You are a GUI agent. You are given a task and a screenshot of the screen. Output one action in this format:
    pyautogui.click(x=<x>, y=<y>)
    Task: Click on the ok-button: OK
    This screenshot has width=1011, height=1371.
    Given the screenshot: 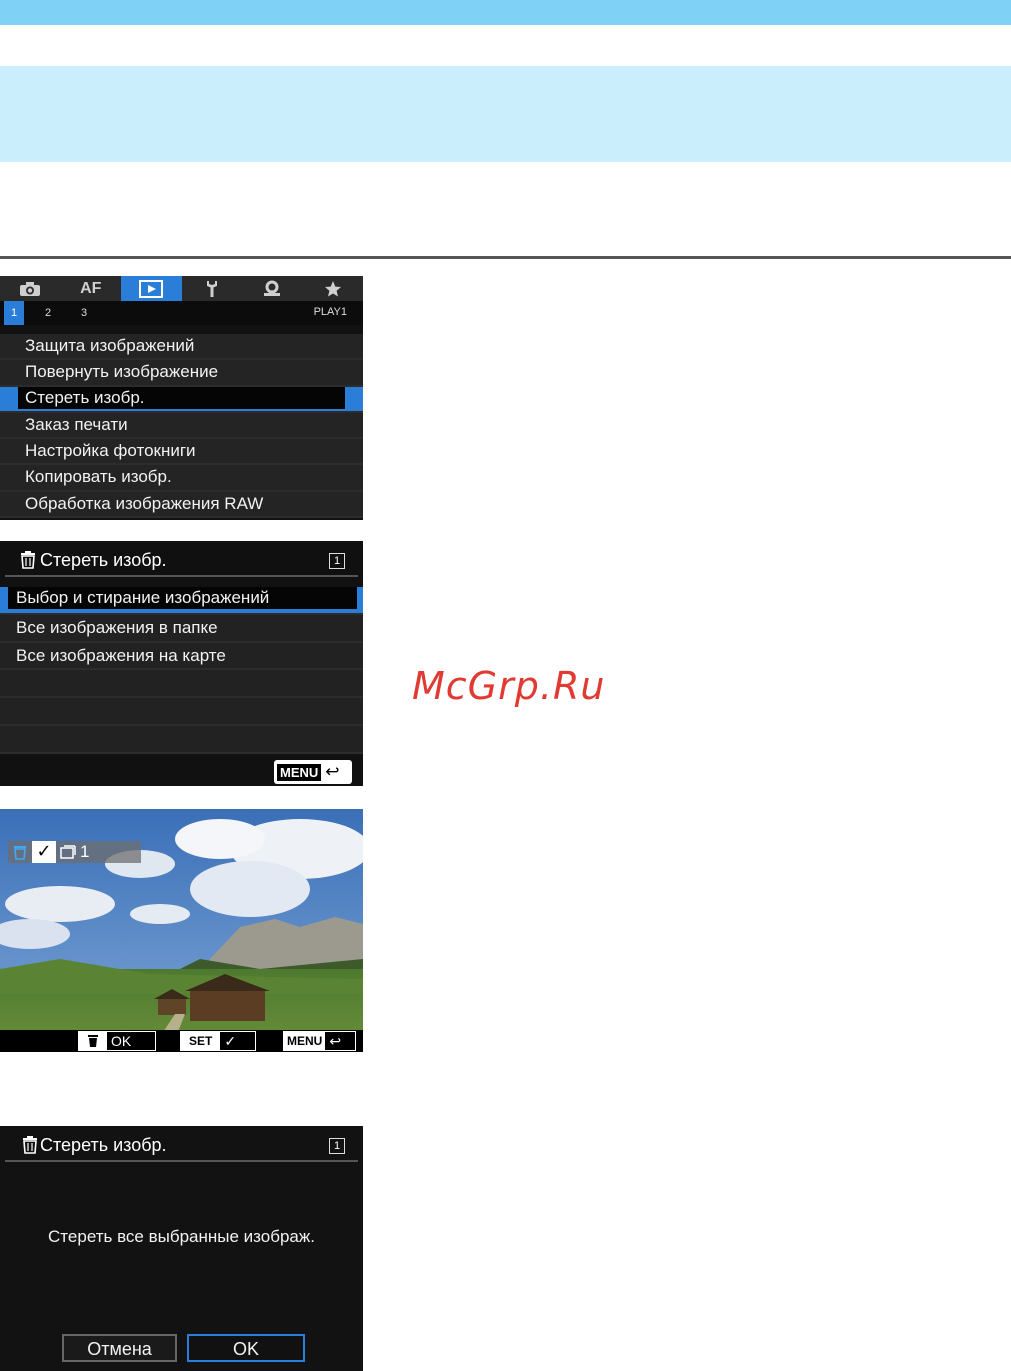 What is the action you would take?
    pyautogui.click(x=246, y=1348)
    